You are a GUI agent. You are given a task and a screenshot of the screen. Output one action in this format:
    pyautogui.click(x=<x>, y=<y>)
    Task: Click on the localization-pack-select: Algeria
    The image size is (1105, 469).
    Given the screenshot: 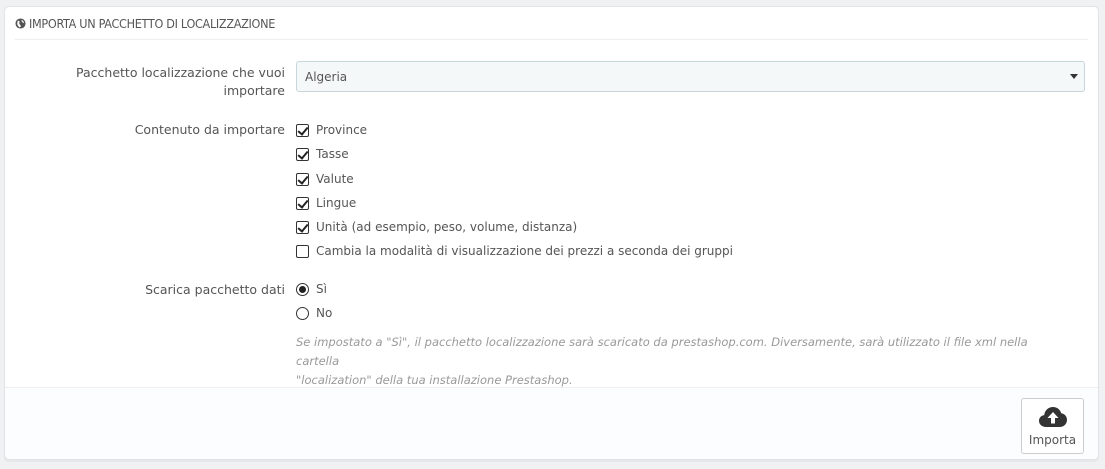 What is the action you would take?
    pyautogui.click(x=690, y=76)
    